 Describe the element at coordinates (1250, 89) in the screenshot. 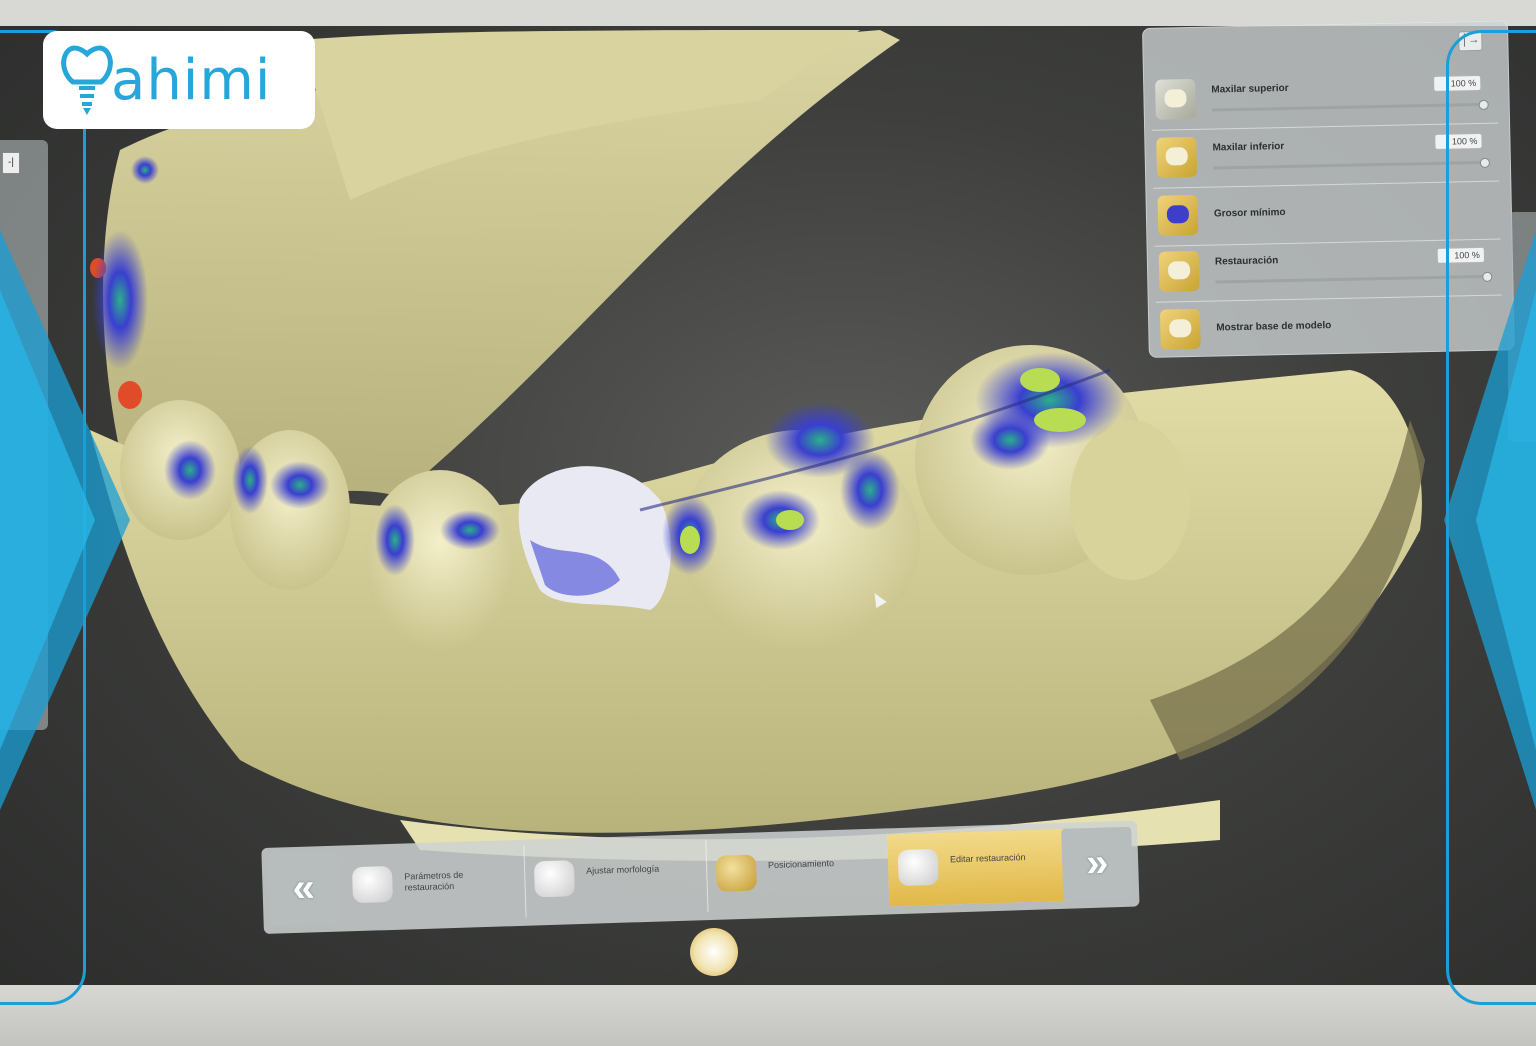

I see `layer-label: Maxilar superior` at that location.